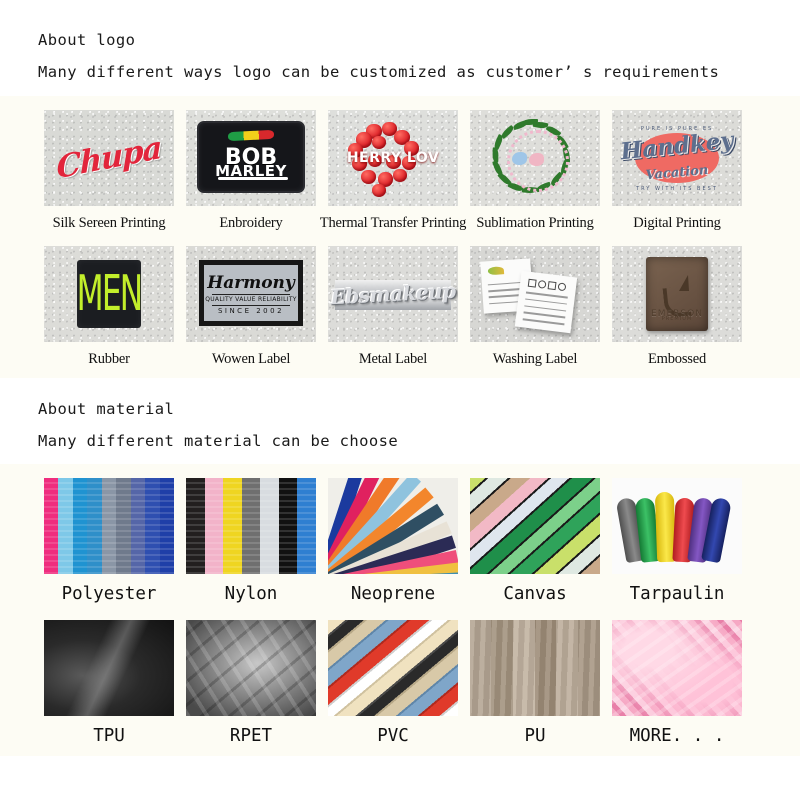  I want to click on pu-suede-sheen, so click(535, 668).